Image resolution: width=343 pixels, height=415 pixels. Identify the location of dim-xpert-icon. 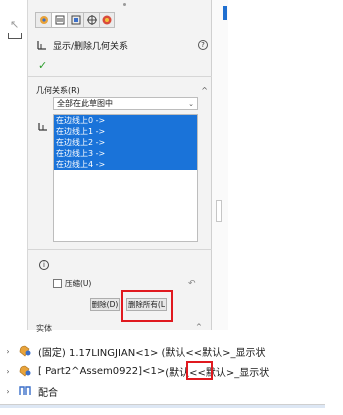
(91, 20).